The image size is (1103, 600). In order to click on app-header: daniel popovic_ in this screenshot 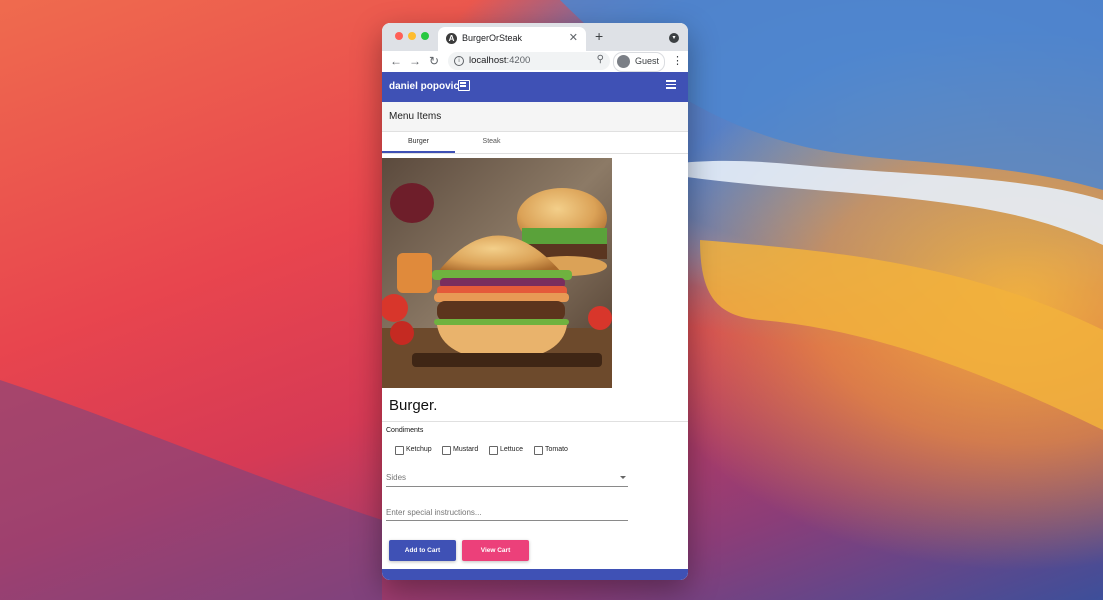, I will do `click(535, 87)`.